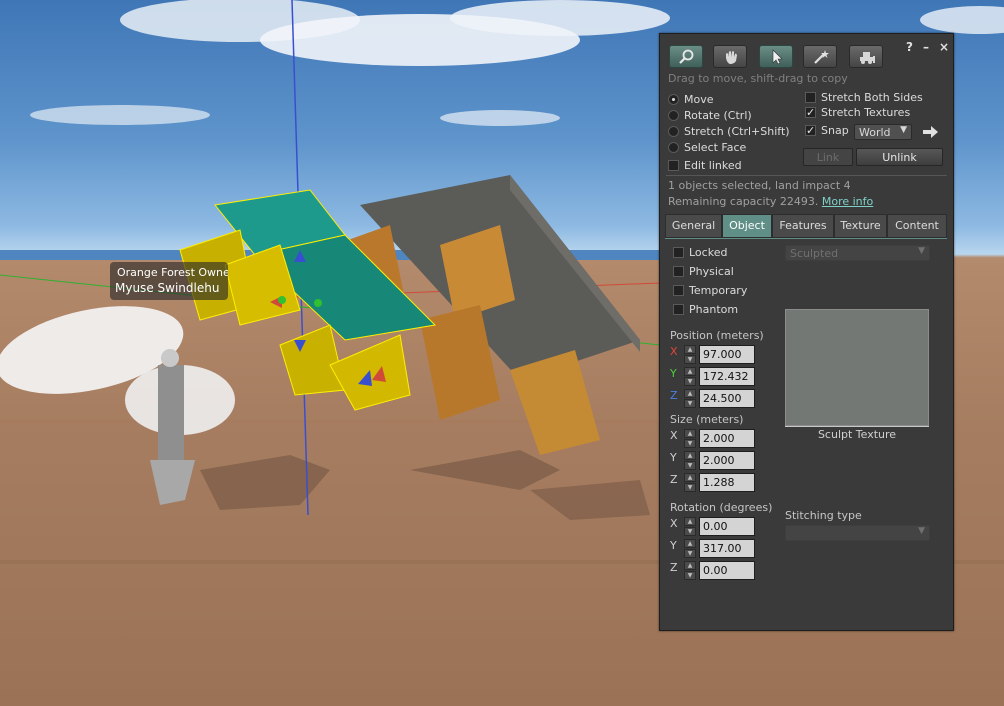 The width and height of the screenshot is (1004, 706). Describe the element at coordinates (673, 457) in the screenshot. I see `size-y-axis-label: Y` at that location.